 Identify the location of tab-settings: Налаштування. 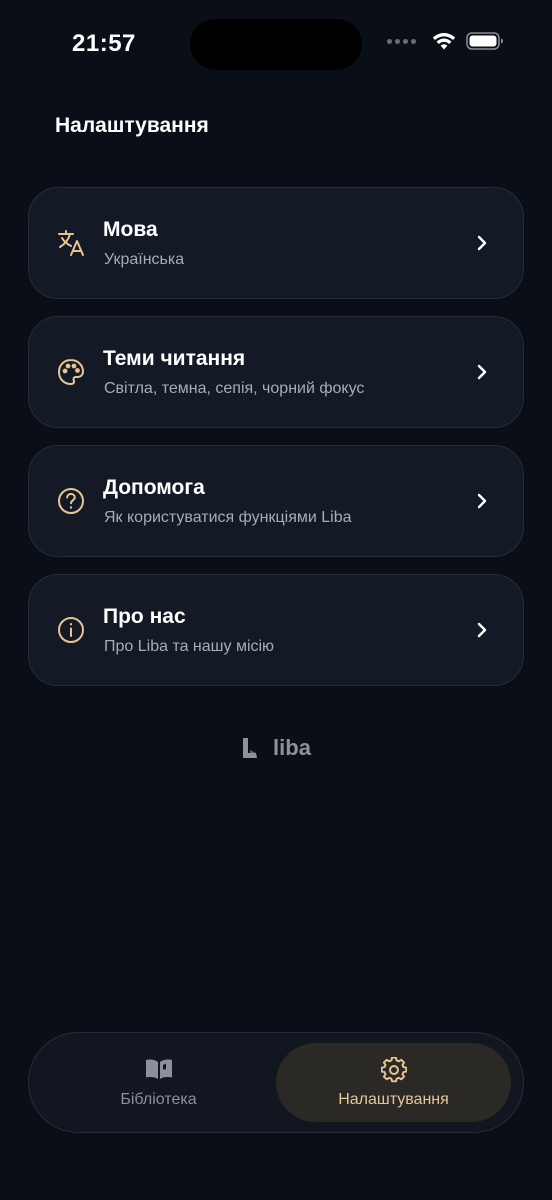
(393, 1082).